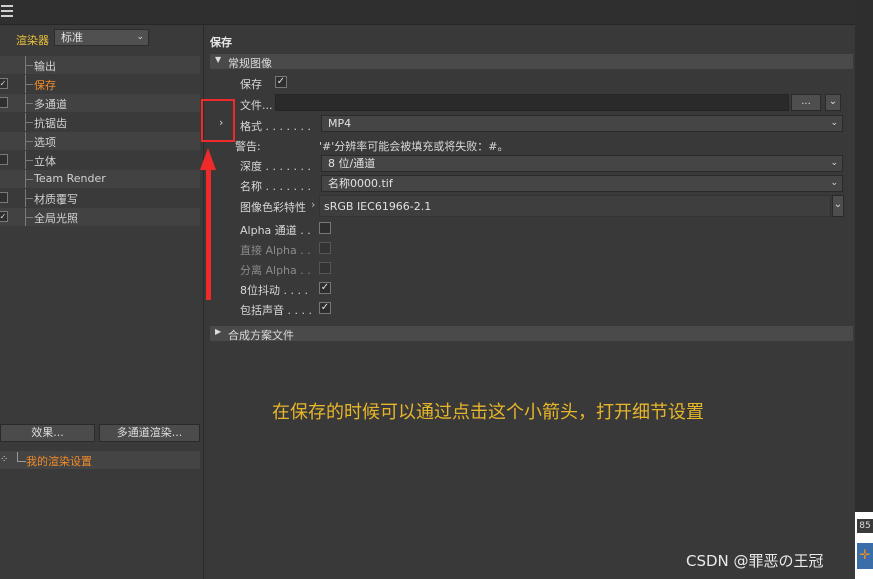 This screenshot has width=873, height=579. What do you see at coordinates (865, 526) in the screenshot?
I see `side-number: 85` at bounding box center [865, 526].